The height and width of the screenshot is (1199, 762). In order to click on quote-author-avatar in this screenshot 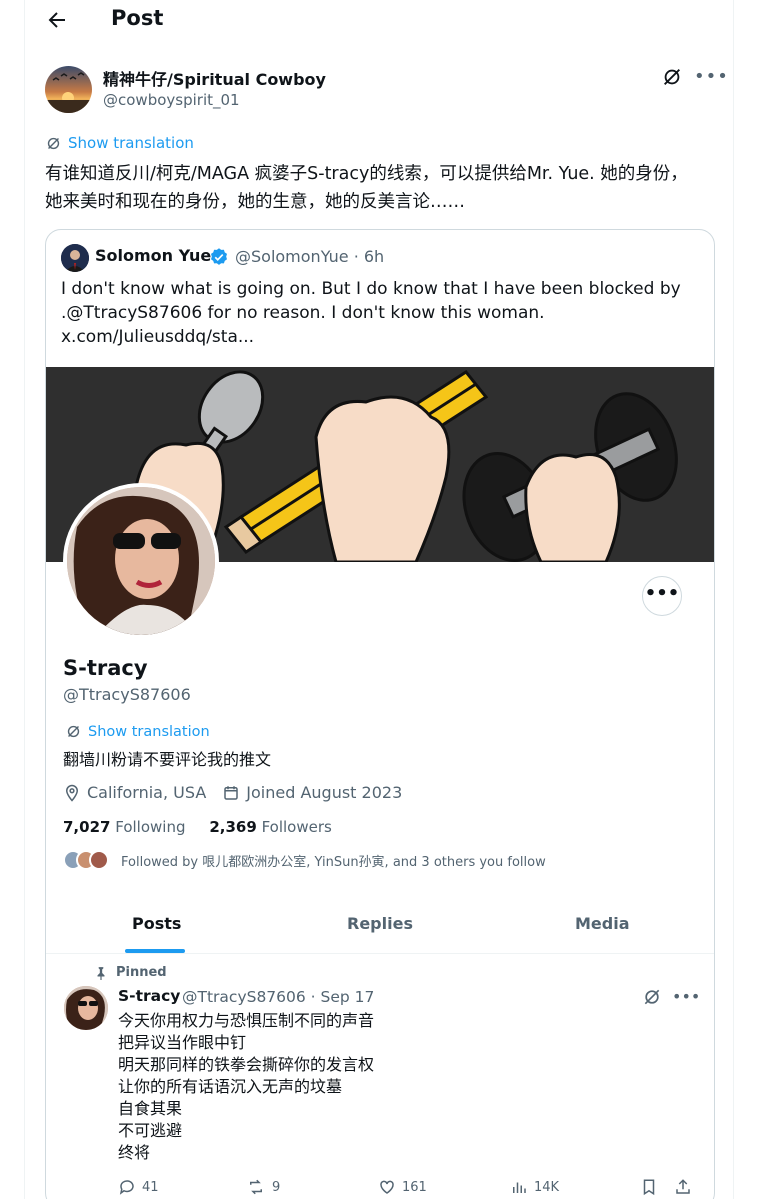, I will do `click(75, 258)`.